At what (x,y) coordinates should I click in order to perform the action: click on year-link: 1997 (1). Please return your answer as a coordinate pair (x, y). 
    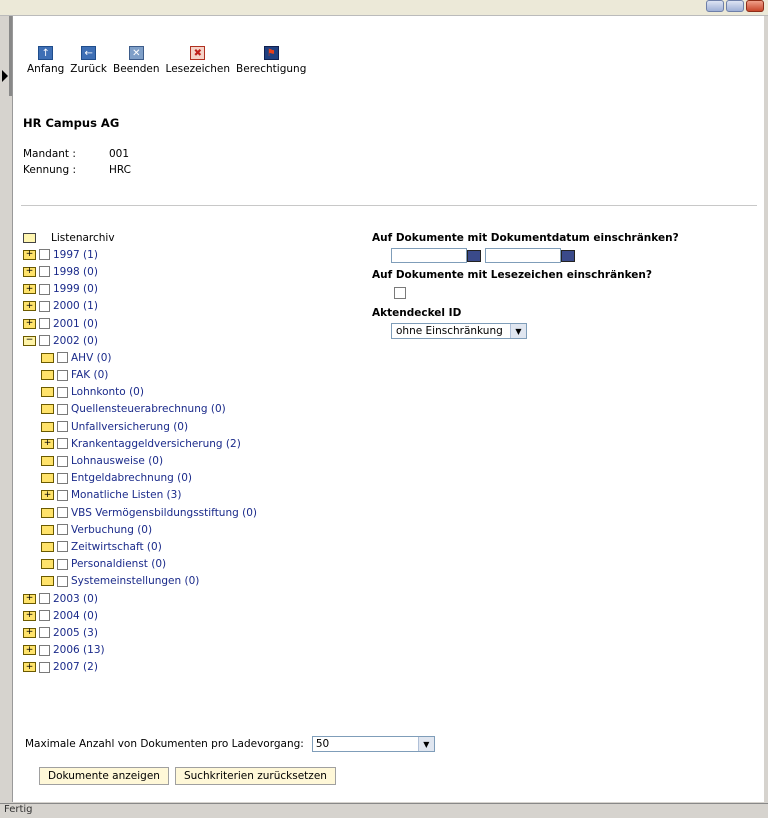
    Looking at the image, I should click on (75, 255).